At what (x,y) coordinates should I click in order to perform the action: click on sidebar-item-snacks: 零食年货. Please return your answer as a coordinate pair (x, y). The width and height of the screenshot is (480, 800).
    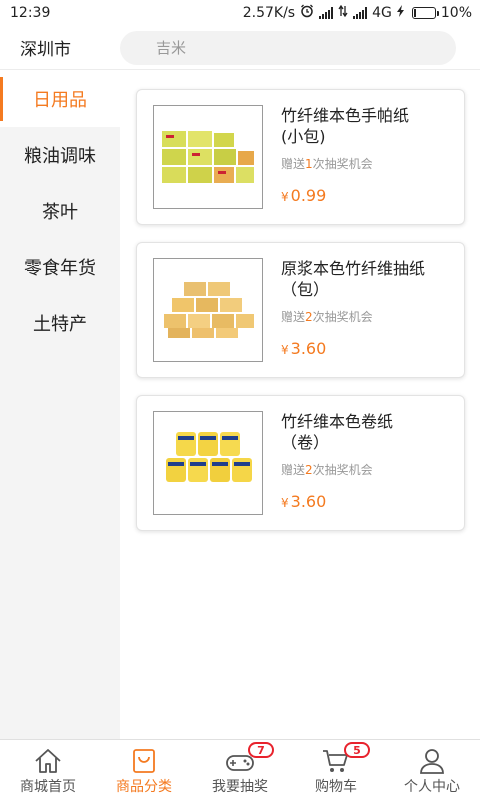
    Looking at the image, I should click on (60, 267).